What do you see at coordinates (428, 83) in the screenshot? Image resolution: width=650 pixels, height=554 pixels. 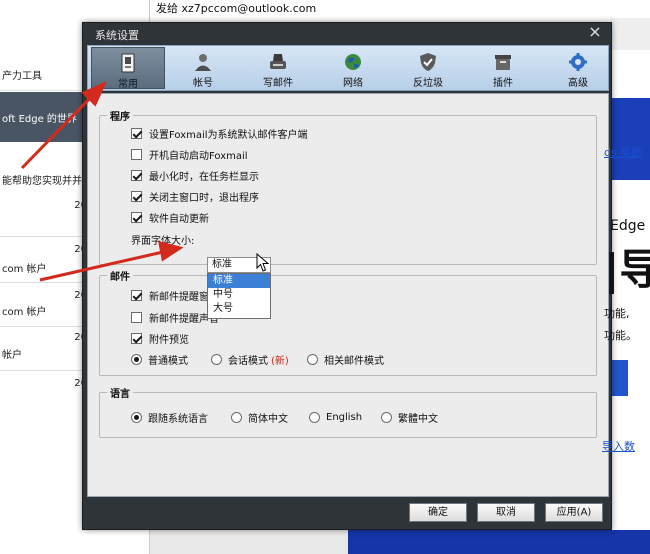 I see `tab-label: 反垃圾` at bounding box center [428, 83].